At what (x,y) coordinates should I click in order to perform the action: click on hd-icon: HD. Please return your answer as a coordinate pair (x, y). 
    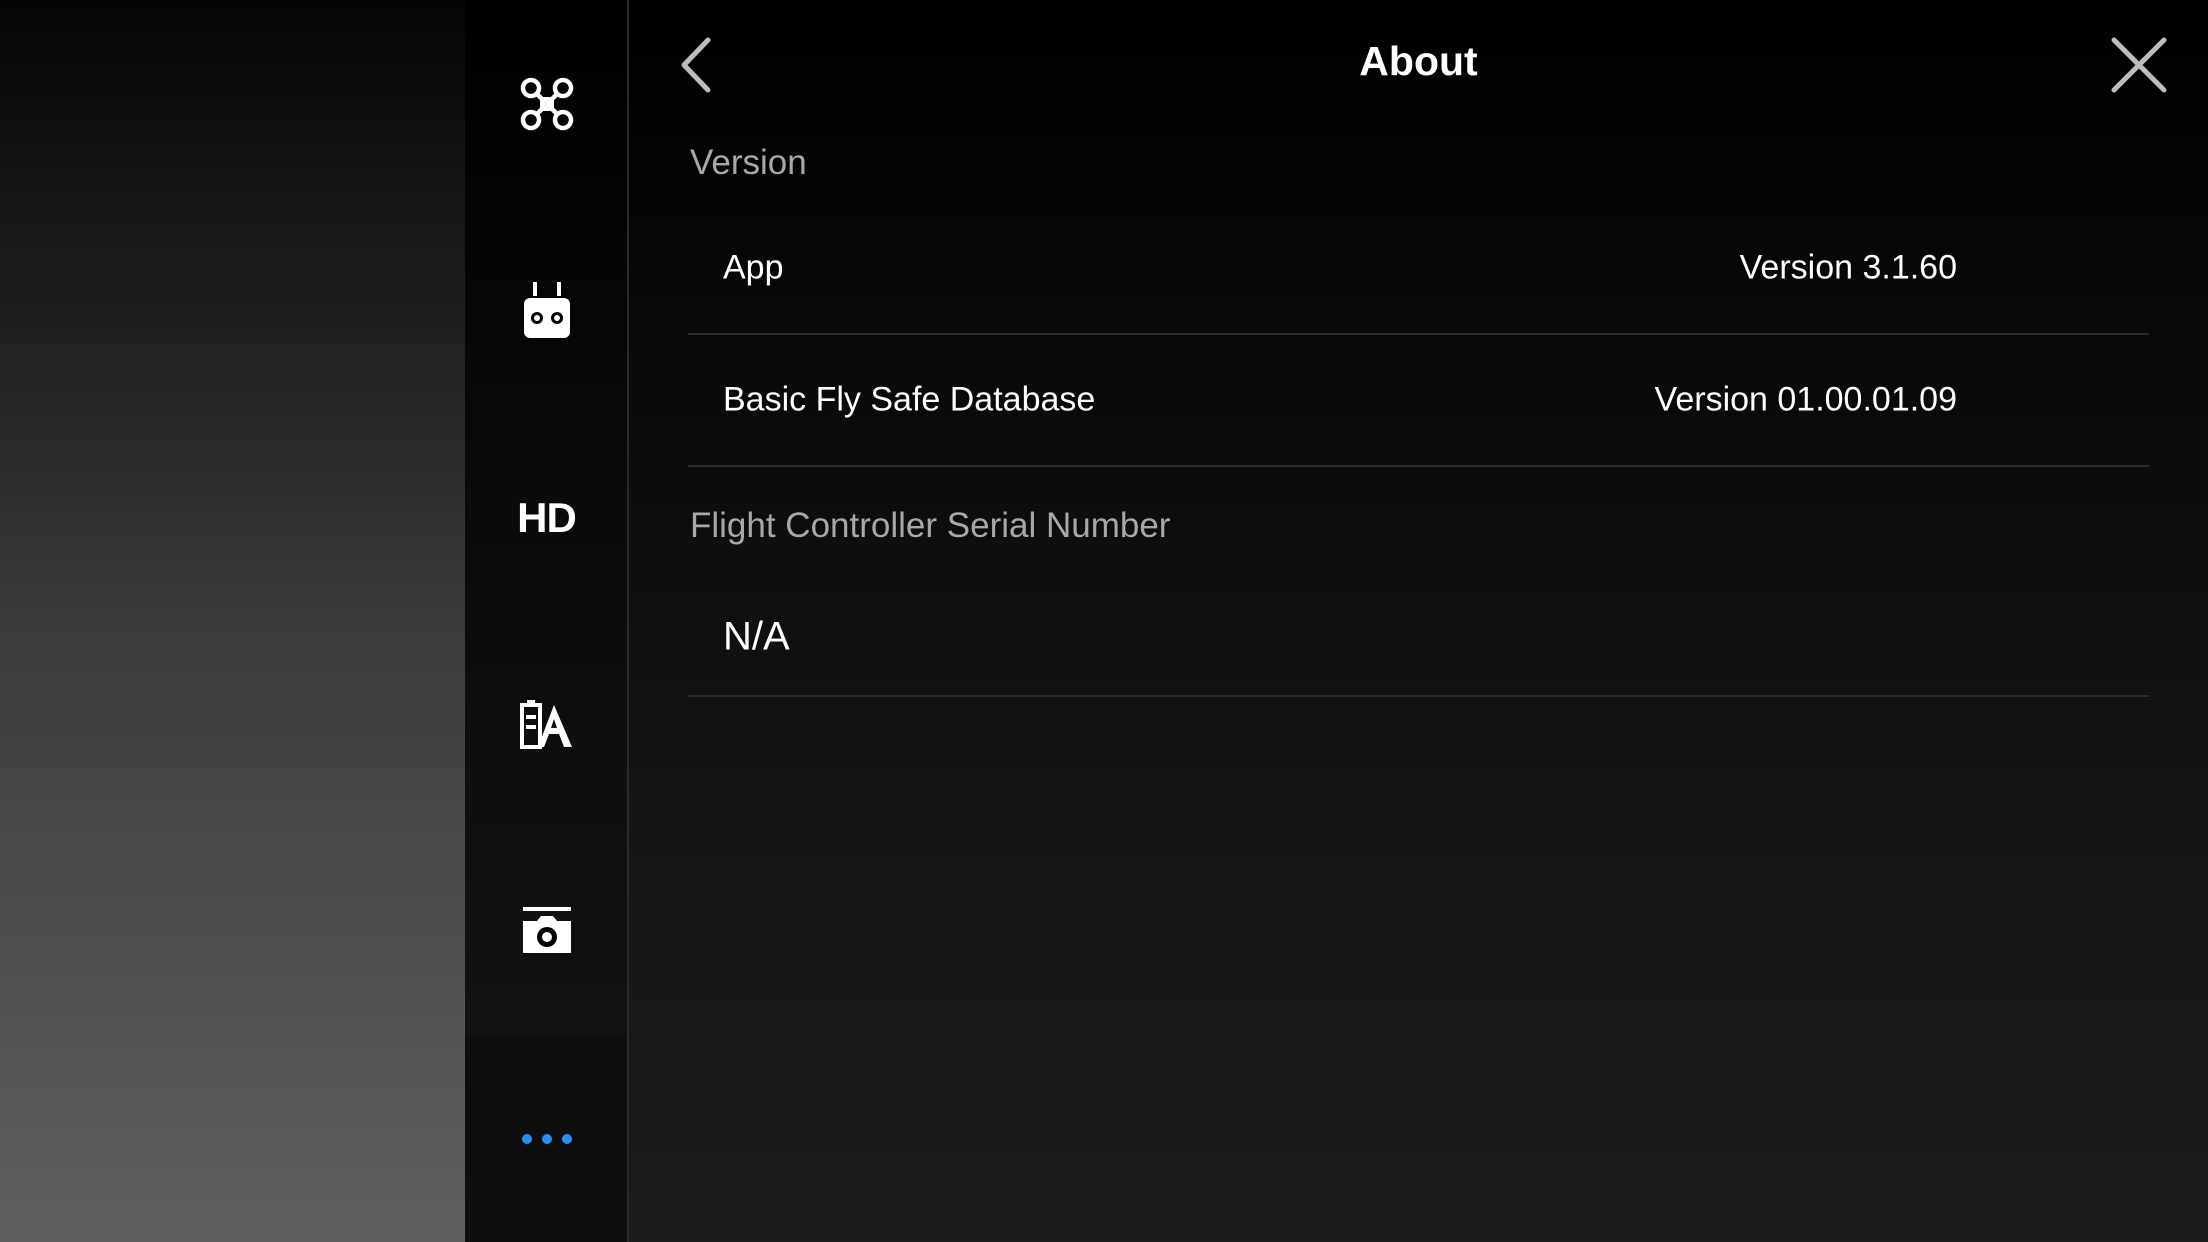
    Looking at the image, I should click on (547, 517).